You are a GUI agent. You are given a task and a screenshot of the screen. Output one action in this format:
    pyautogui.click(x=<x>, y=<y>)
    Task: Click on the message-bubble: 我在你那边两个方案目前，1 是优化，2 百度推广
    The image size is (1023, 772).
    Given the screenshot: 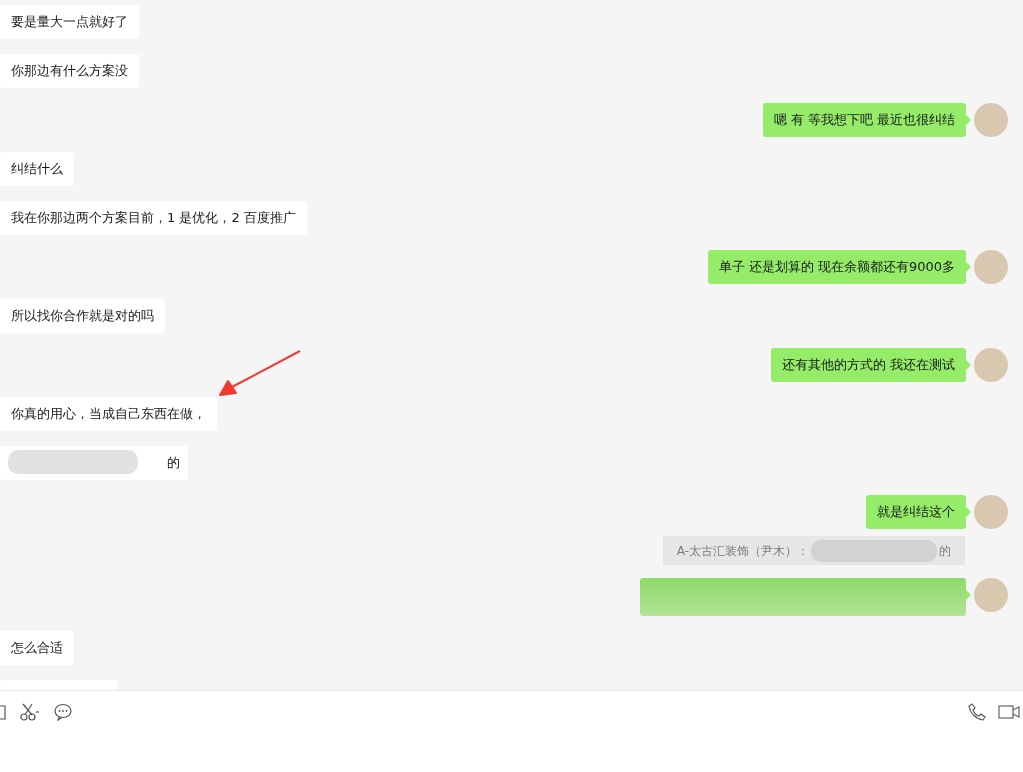 What is the action you would take?
    pyautogui.click(x=153, y=218)
    